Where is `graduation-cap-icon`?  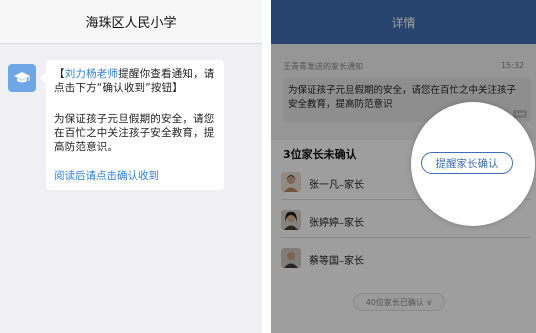
graduation-cap-icon is located at coordinates (22, 77).